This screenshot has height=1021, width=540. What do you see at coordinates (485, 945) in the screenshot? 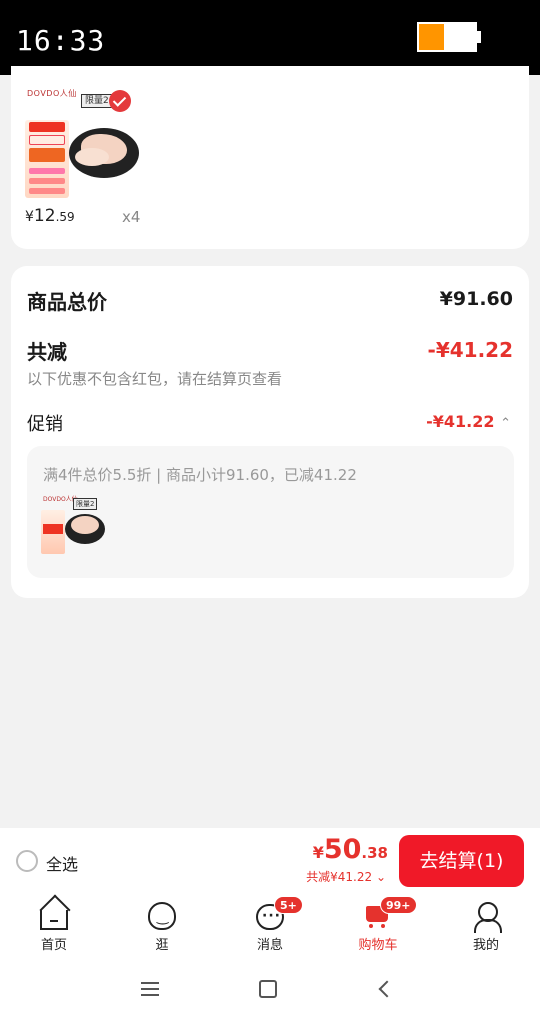
I see `tab-label: 我的` at bounding box center [485, 945].